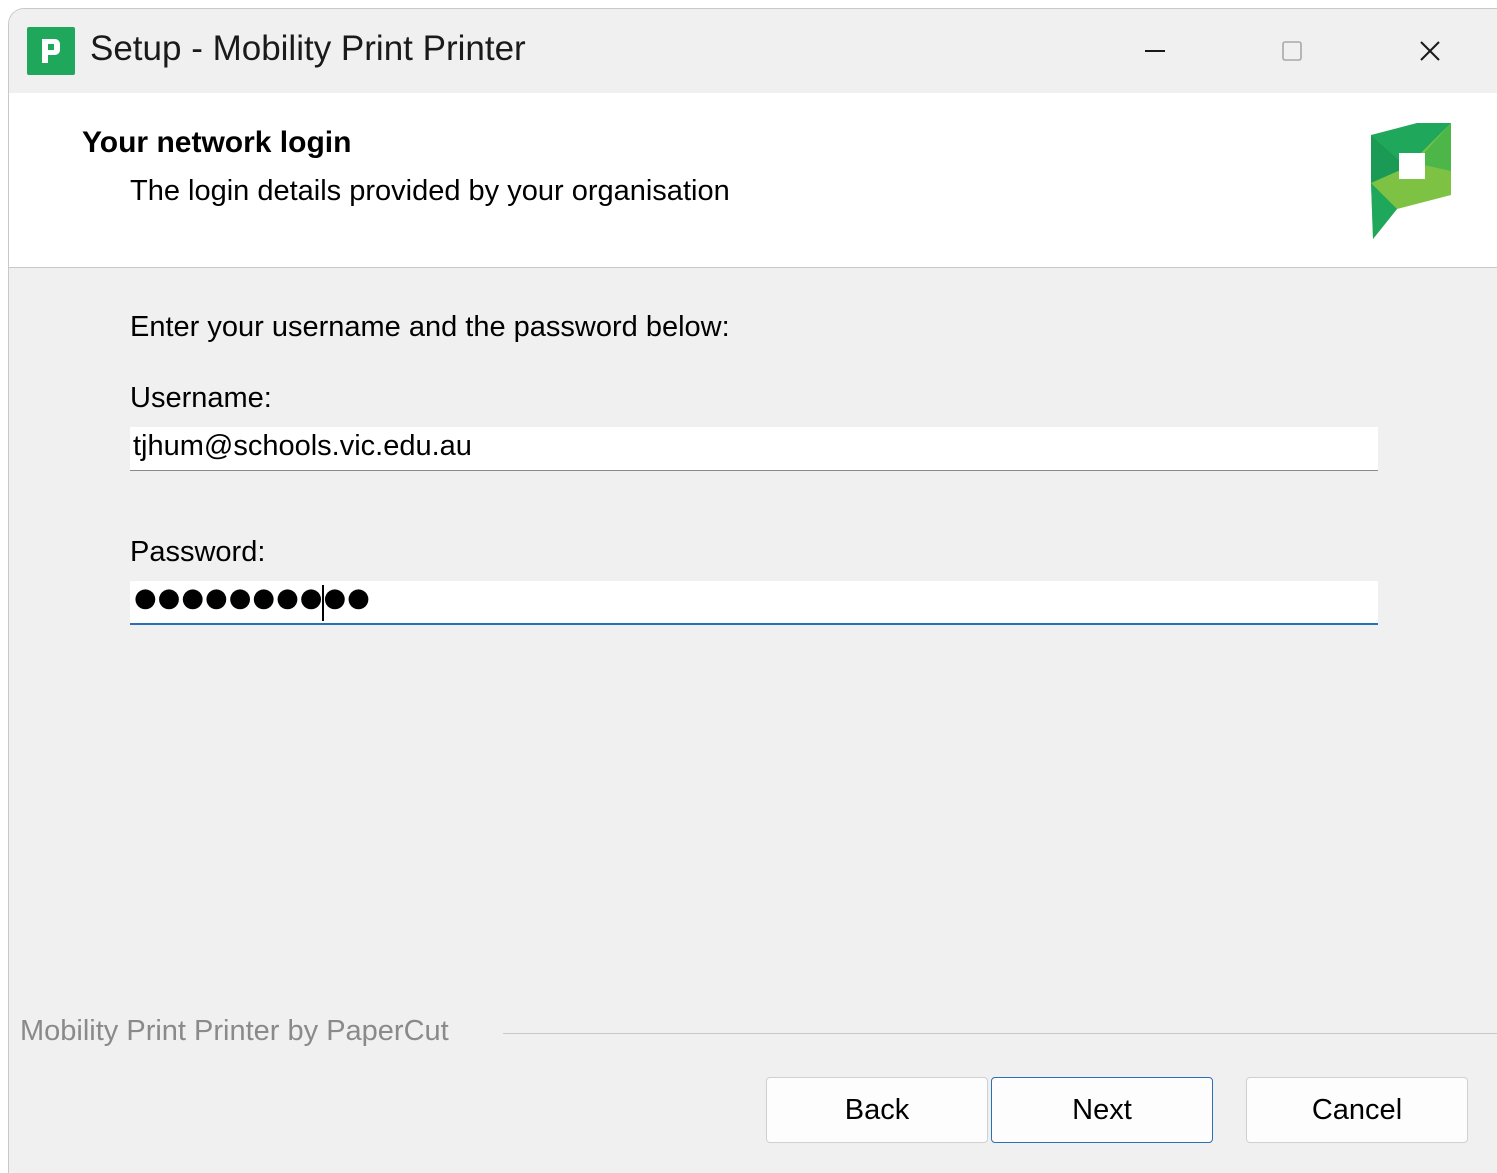 The image size is (1497, 1173). Describe the element at coordinates (1411, 181) in the screenshot. I see `papercut-logo-icon` at that location.